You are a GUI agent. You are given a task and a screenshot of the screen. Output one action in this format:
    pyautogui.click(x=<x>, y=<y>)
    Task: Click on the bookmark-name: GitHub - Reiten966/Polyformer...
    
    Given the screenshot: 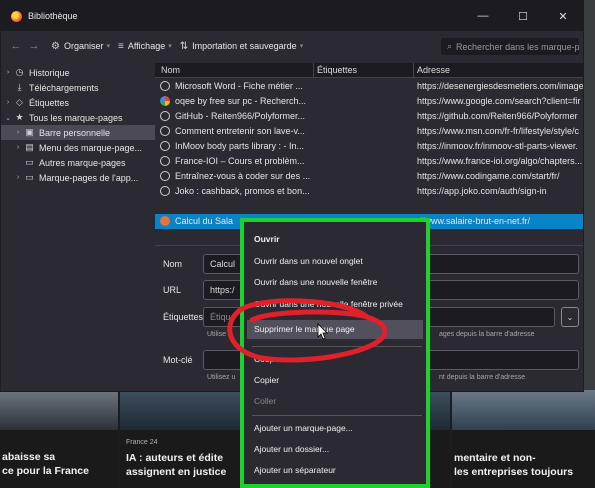 What is the action you would take?
    pyautogui.click(x=240, y=116)
    